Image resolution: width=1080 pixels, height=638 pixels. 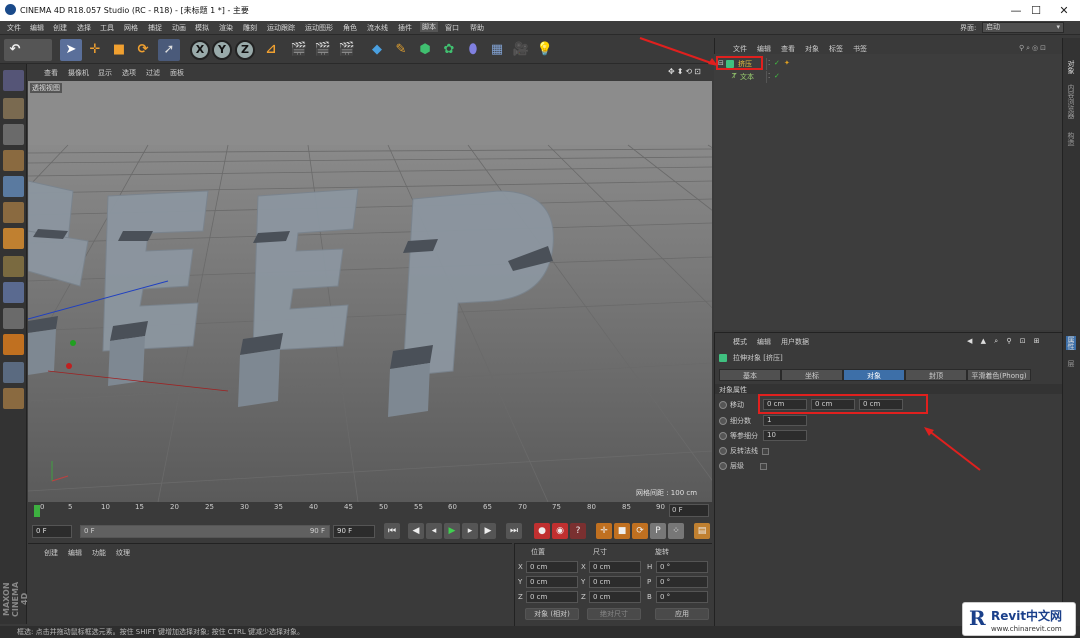 What do you see at coordinates (416, 531) in the screenshot?
I see `prev-key-button: ◀` at bounding box center [416, 531].